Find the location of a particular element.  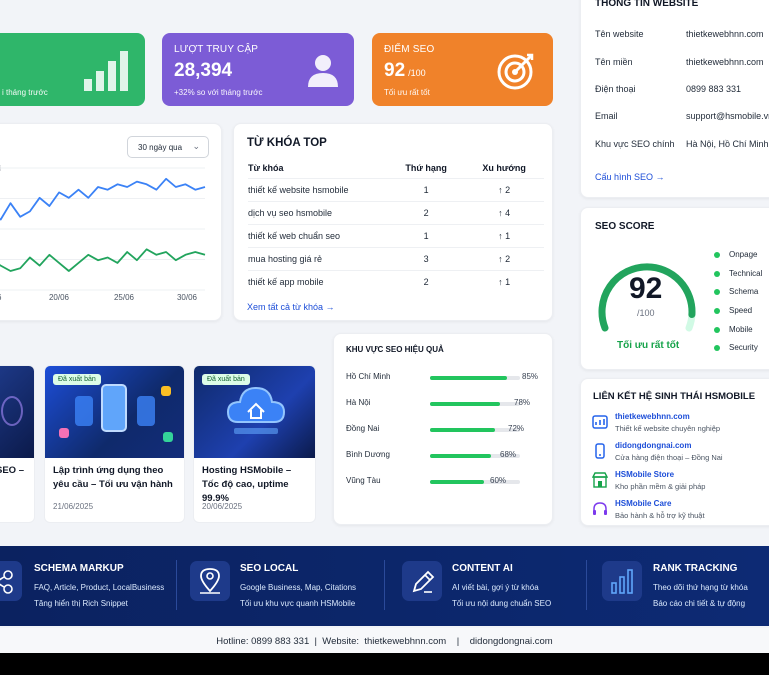

top-keywords-title: TỪ KHÓA TOP is located at coordinates (287, 143).